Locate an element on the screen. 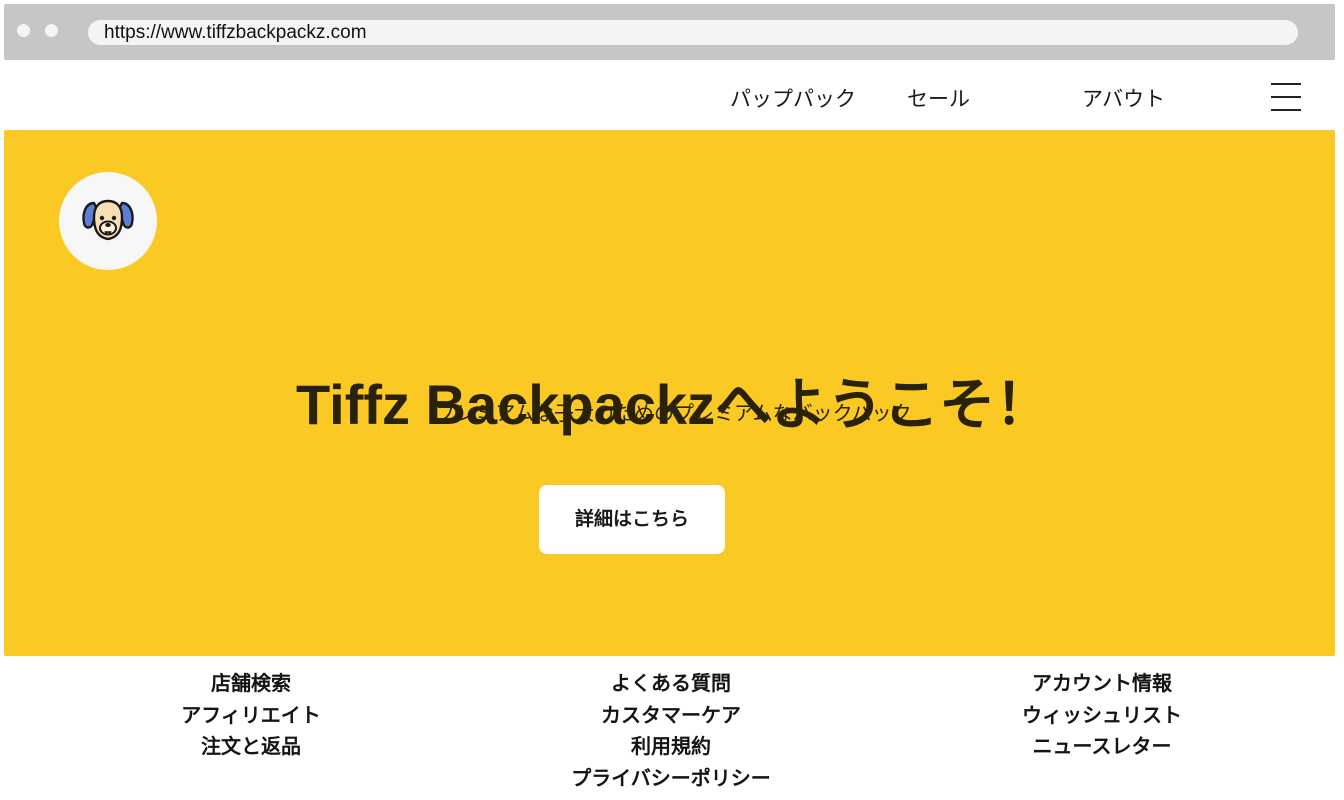 The width and height of the screenshot is (1344, 800). footer-column-store: 店舗検索 アフィリエイト 注文と返品 is located at coordinates (251, 715).